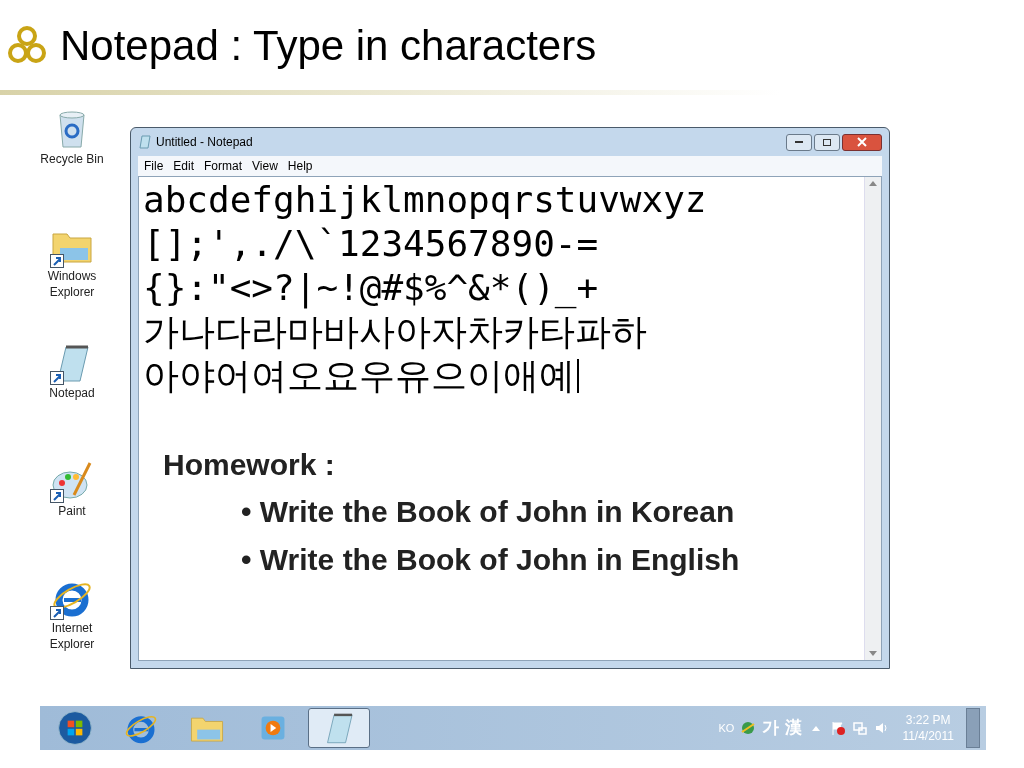 This screenshot has width=1024, height=768. Describe the element at coordinates (328, 45) in the screenshot. I see `slide-title: Notepad : Type in characters` at that location.